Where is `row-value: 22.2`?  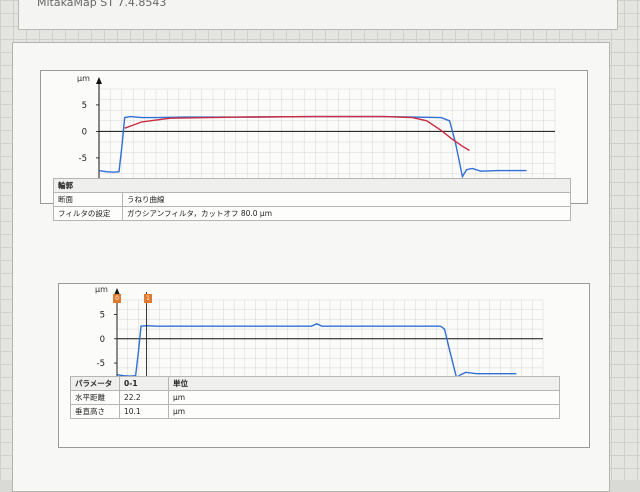
row-value: 22.2 is located at coordinates (144, 397).